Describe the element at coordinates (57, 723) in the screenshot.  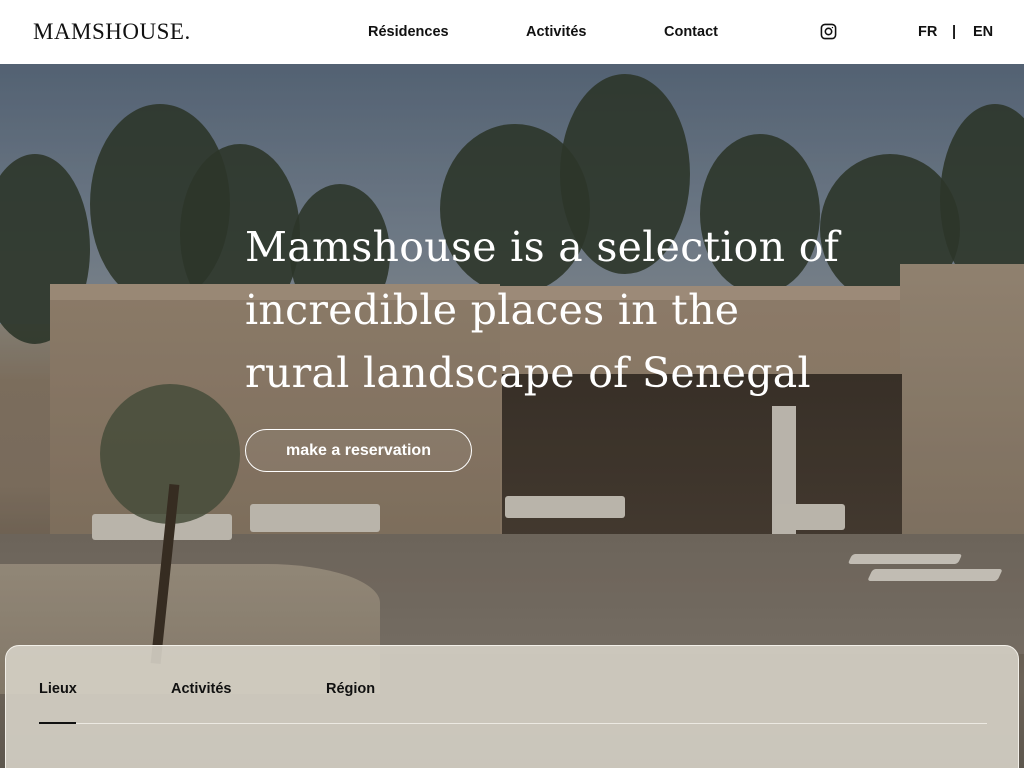
I see `active-tab-indicator` at that location.